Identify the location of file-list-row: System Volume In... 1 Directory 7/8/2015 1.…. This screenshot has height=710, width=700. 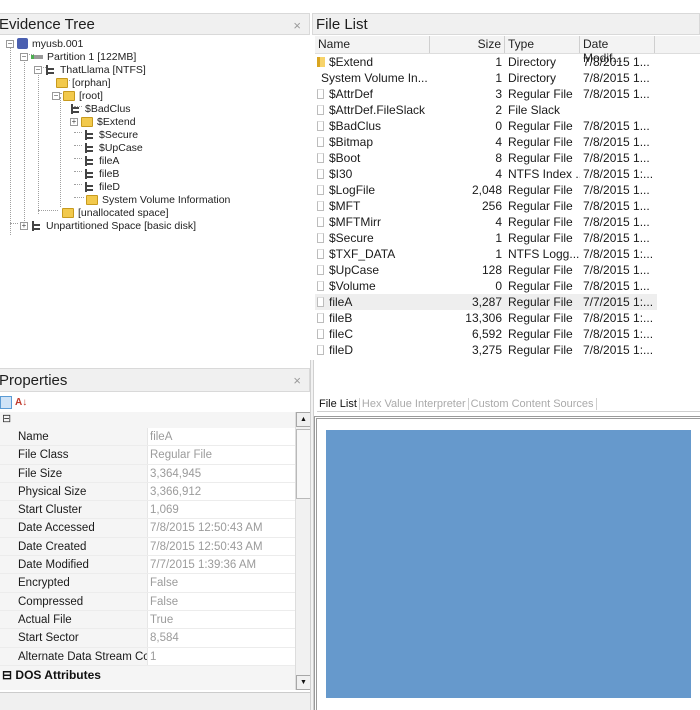
(507, 78).